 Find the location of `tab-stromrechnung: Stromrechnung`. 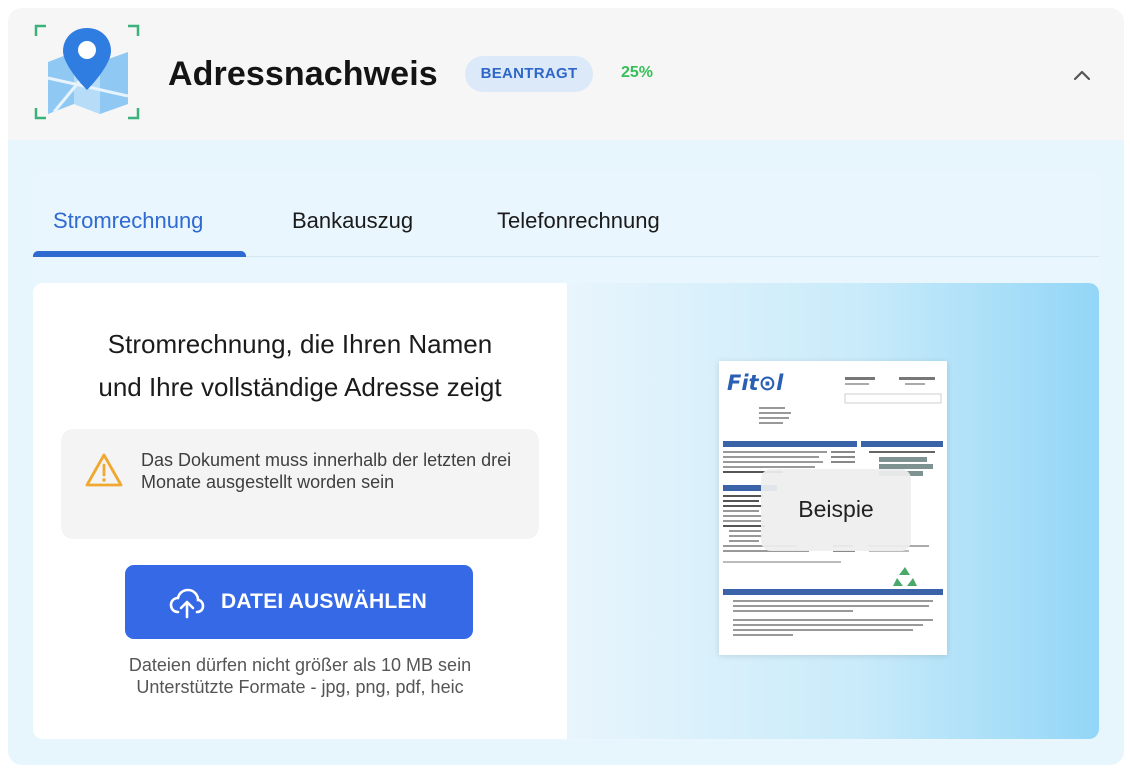

tab-stromrechnung: Stromrechnung is located at coordinates (128, 221).